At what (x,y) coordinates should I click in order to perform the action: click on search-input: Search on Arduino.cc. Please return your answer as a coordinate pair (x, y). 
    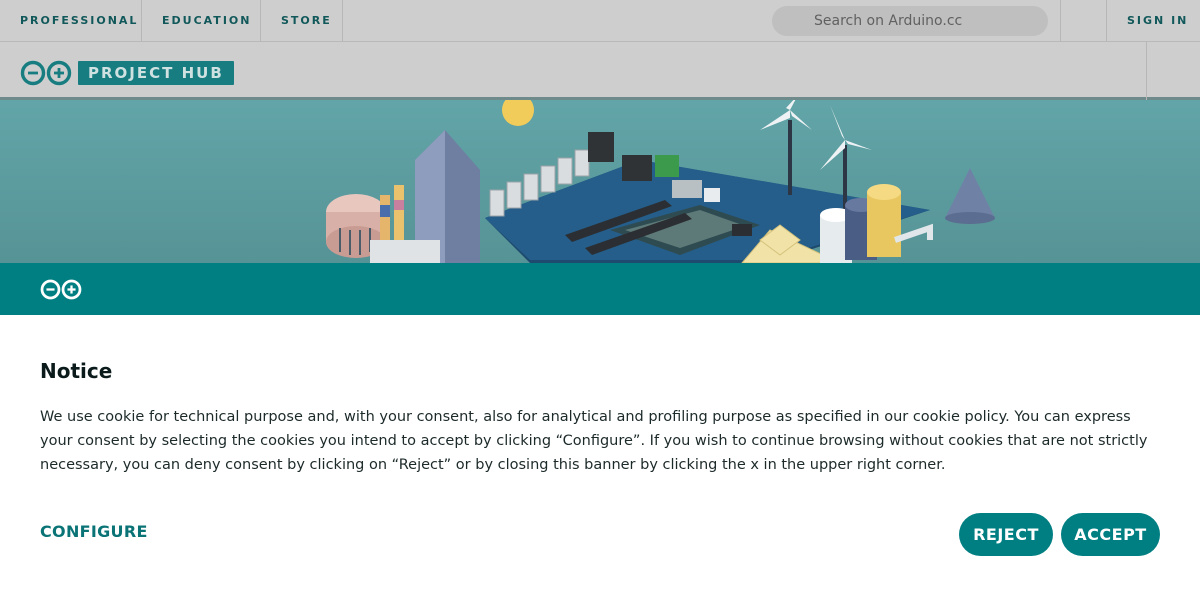
    Looking at the image, I should click on (910, 21).